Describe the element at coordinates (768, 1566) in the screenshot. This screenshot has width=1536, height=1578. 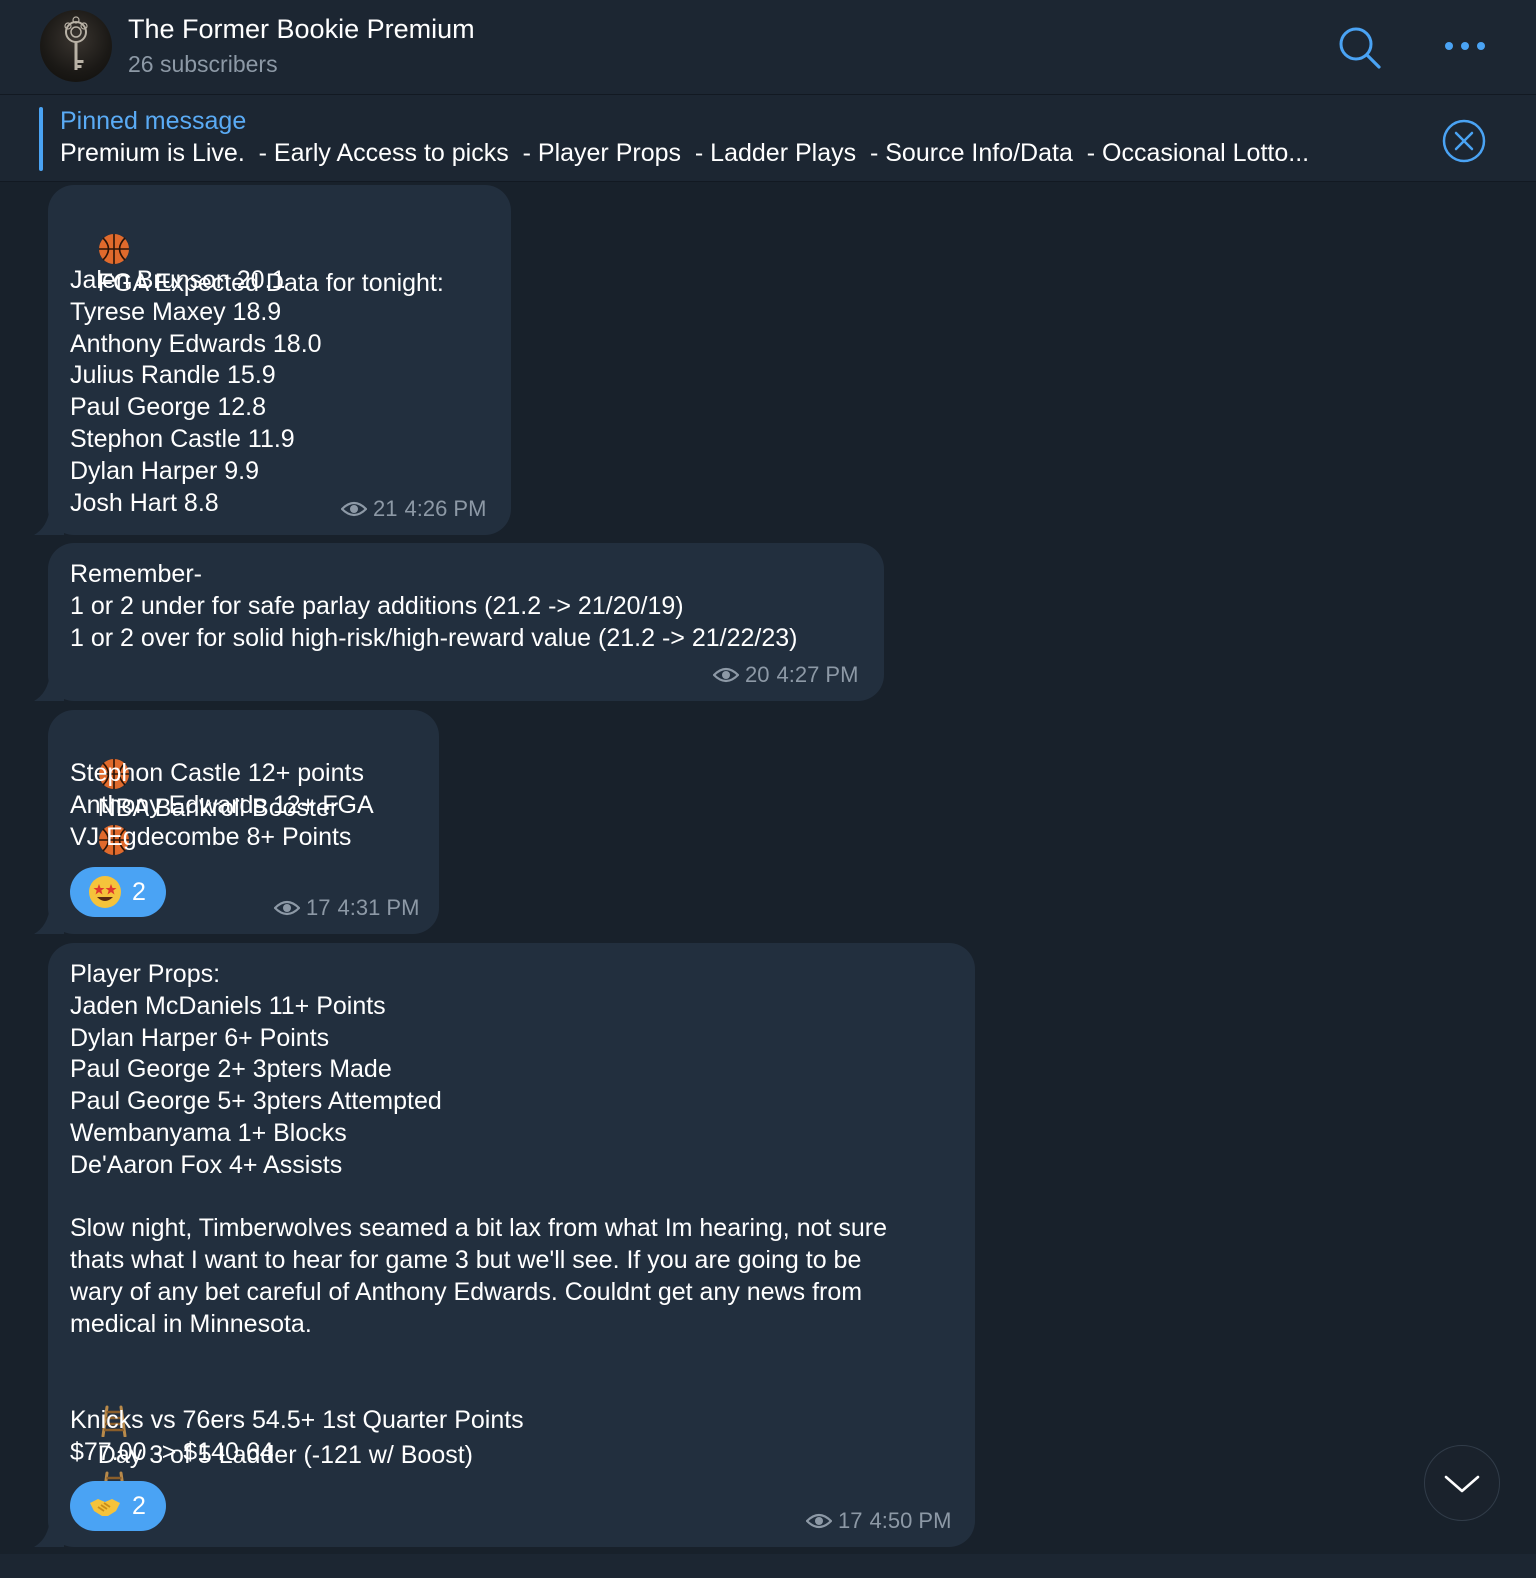
I see `composer-bar` at that location.